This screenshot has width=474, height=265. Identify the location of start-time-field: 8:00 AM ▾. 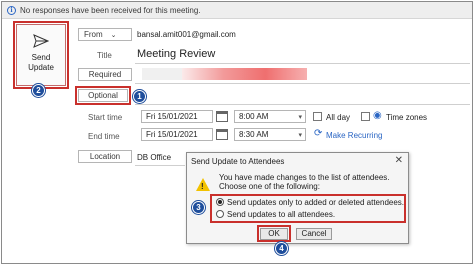
(270, 116).